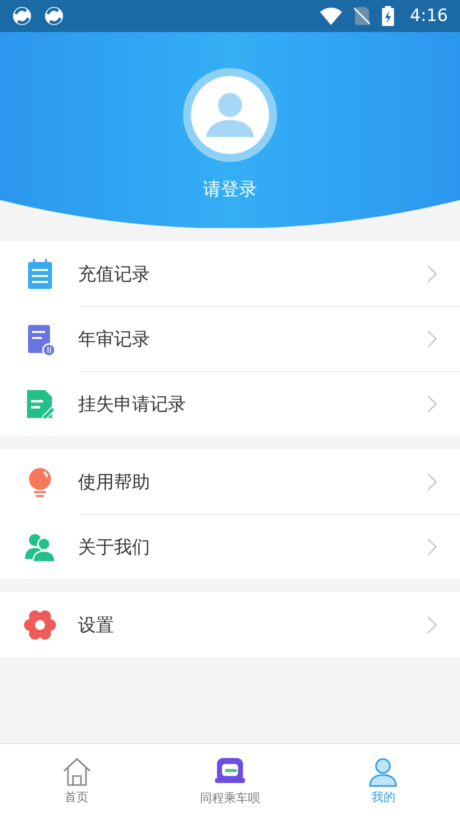 This screenshot has height=819, width=460. I want to click on tab: 首页, so click(77, 781).